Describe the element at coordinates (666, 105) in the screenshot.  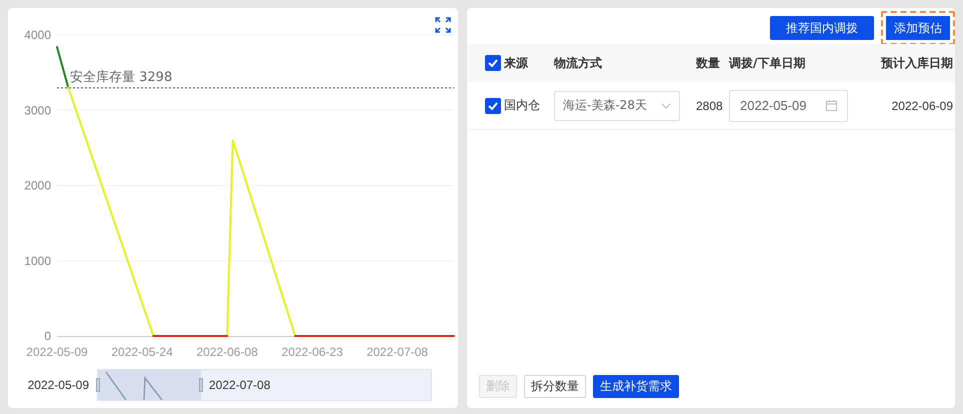
I see `chevron-down-icon` at that location.